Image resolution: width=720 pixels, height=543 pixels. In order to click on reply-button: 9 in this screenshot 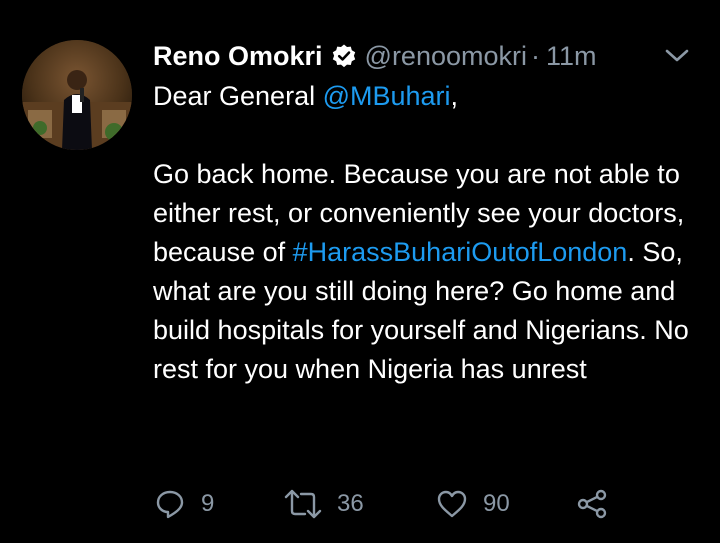, I will do `click(183, 504)`.